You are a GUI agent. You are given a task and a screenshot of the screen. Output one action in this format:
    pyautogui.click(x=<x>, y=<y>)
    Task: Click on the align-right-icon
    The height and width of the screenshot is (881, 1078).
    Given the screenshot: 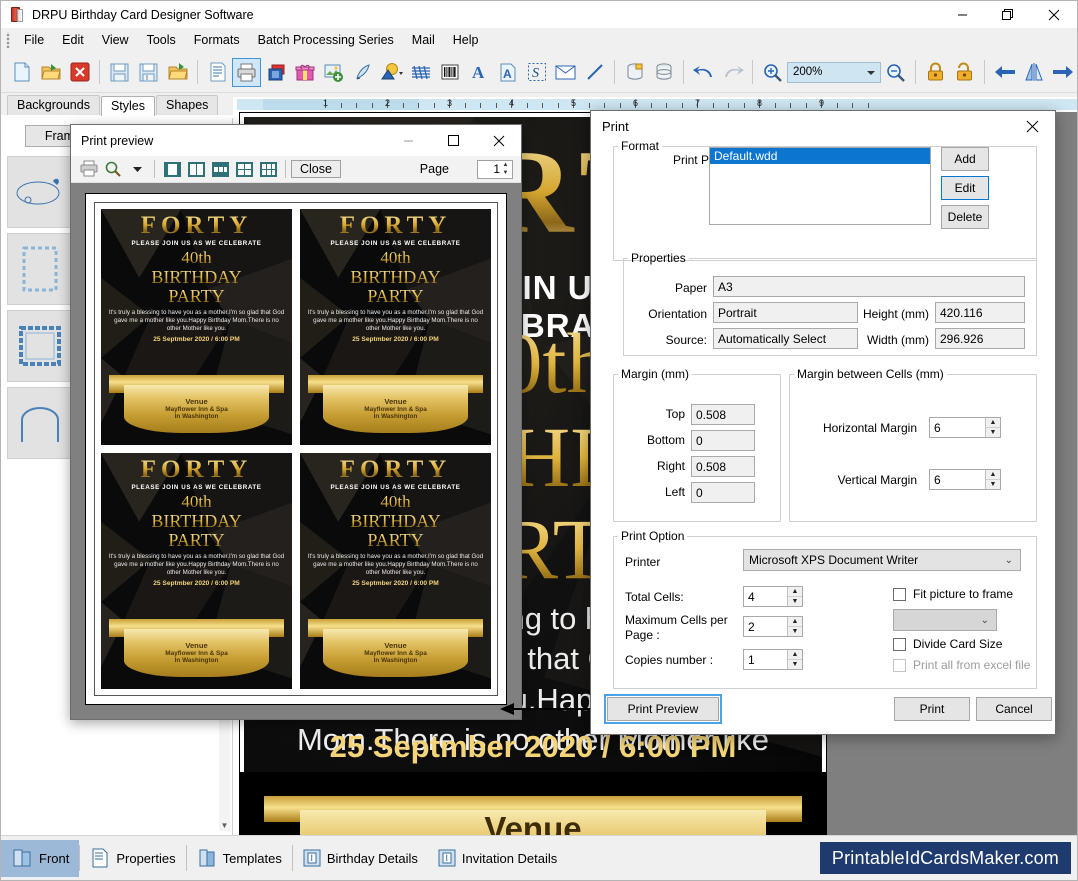 What is the action you would take?
    pyautogui.click(x=1062, y=72)
    